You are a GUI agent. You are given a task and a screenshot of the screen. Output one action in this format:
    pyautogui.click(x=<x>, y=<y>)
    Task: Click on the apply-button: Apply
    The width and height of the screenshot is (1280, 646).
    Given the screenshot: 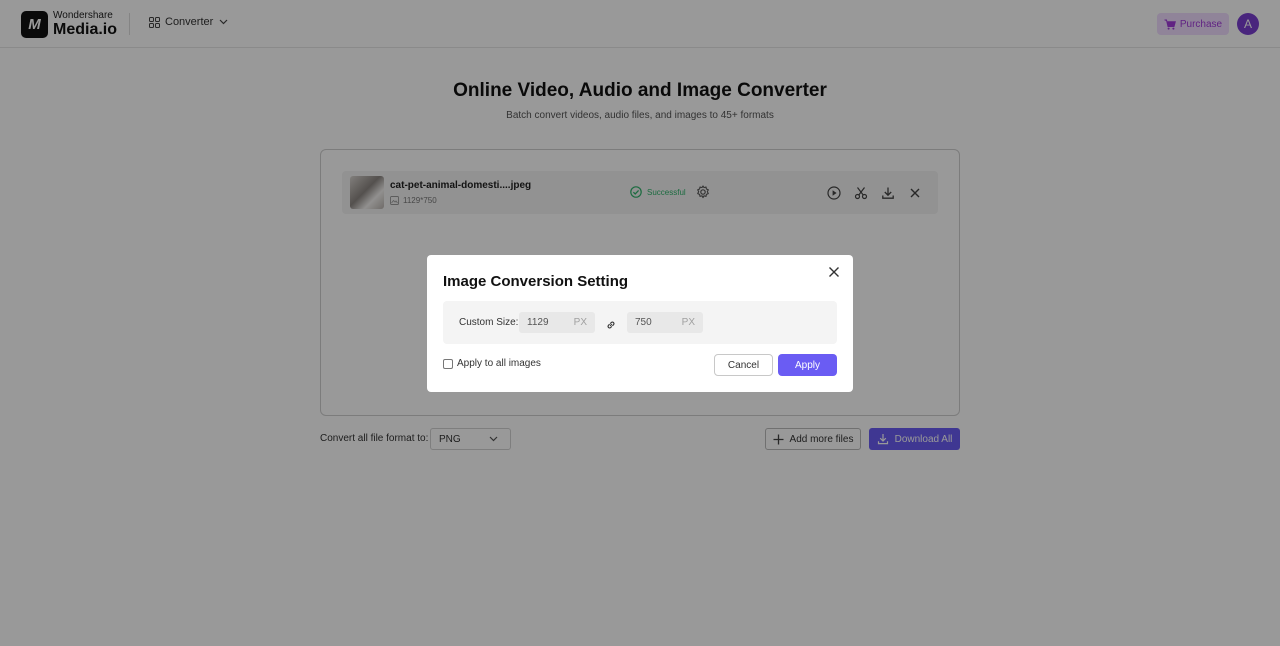 What is the action you would take?
    pyautogui.click(x=807, y=365)
    